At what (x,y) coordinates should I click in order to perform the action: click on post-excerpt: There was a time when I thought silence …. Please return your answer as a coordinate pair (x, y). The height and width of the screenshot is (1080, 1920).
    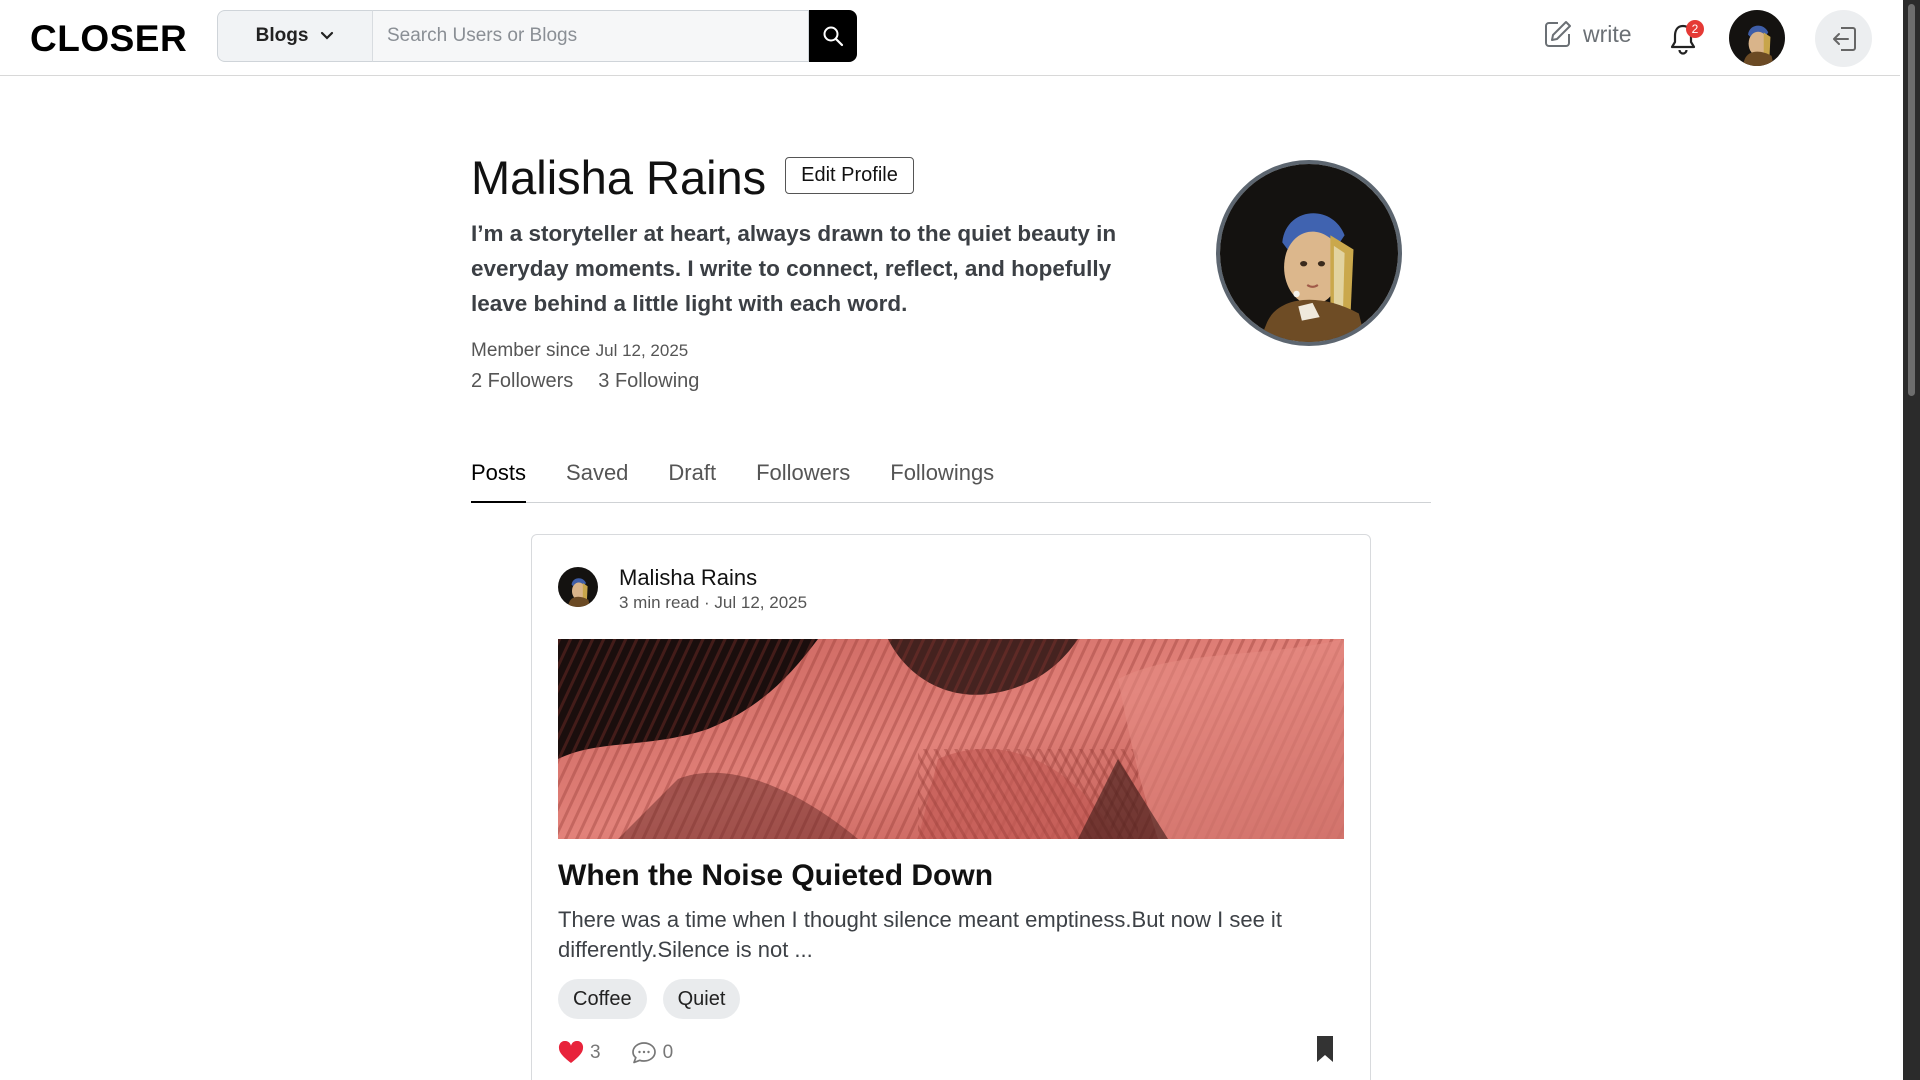
    Looking at the image, I should click on (920, 934).